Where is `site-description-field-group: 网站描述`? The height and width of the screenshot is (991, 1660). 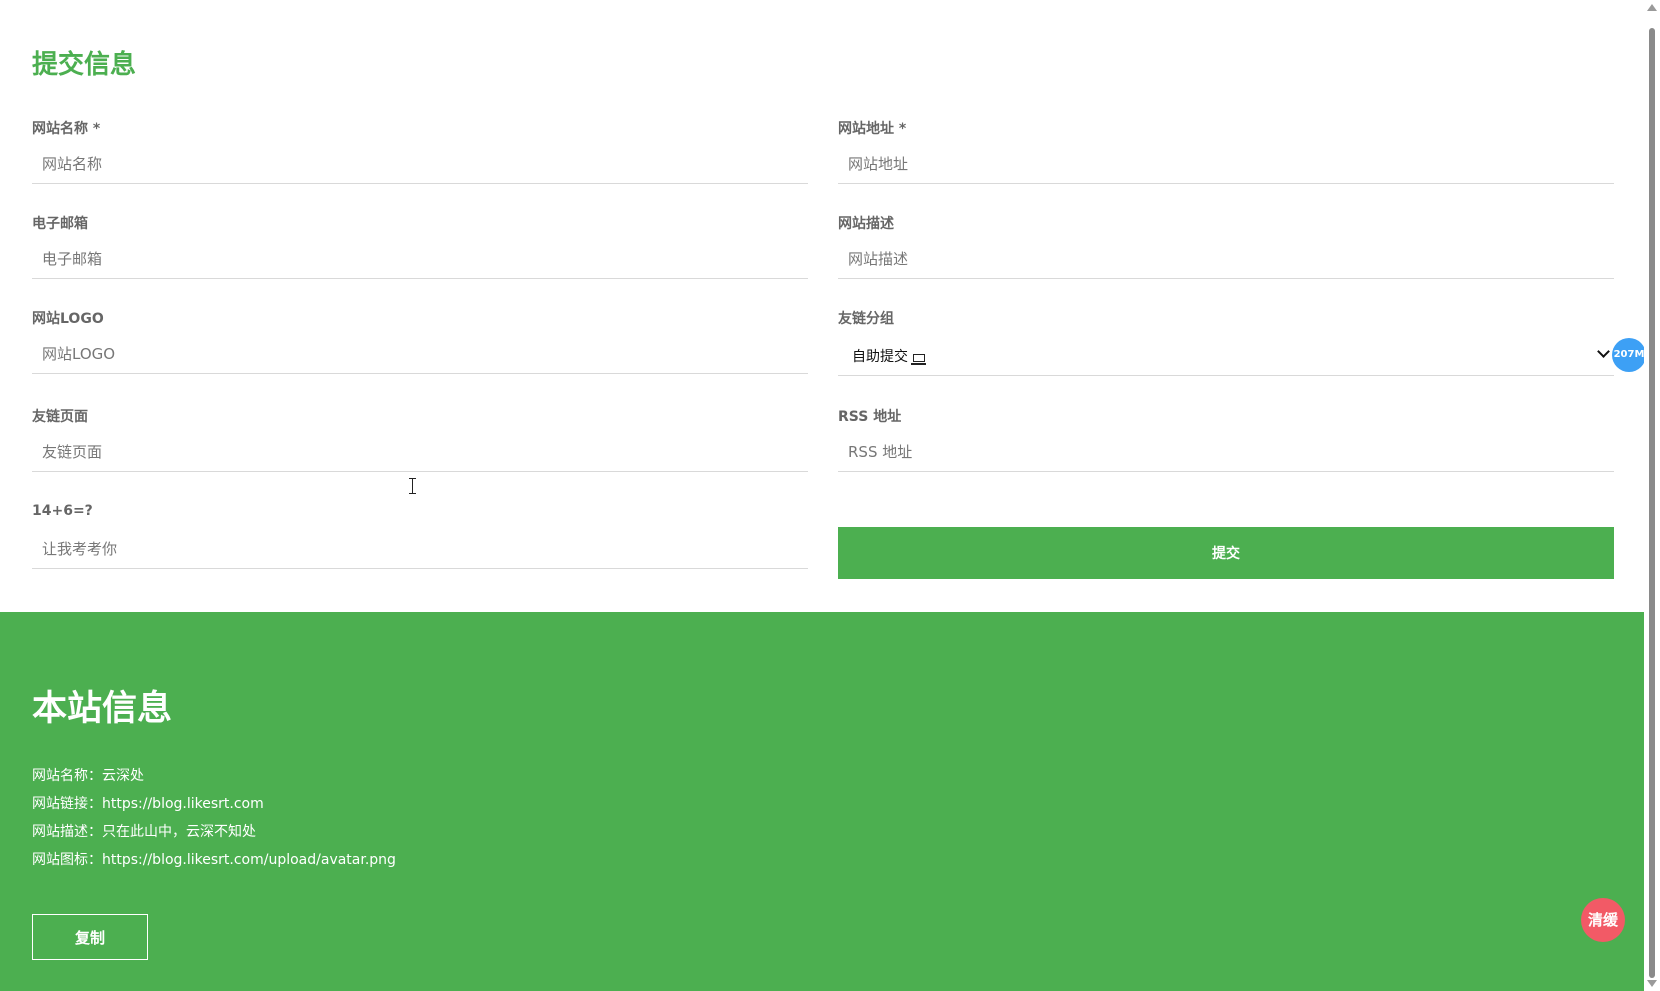
site-description-field-group: 网站描述 is located at coordinates (1226, 259).